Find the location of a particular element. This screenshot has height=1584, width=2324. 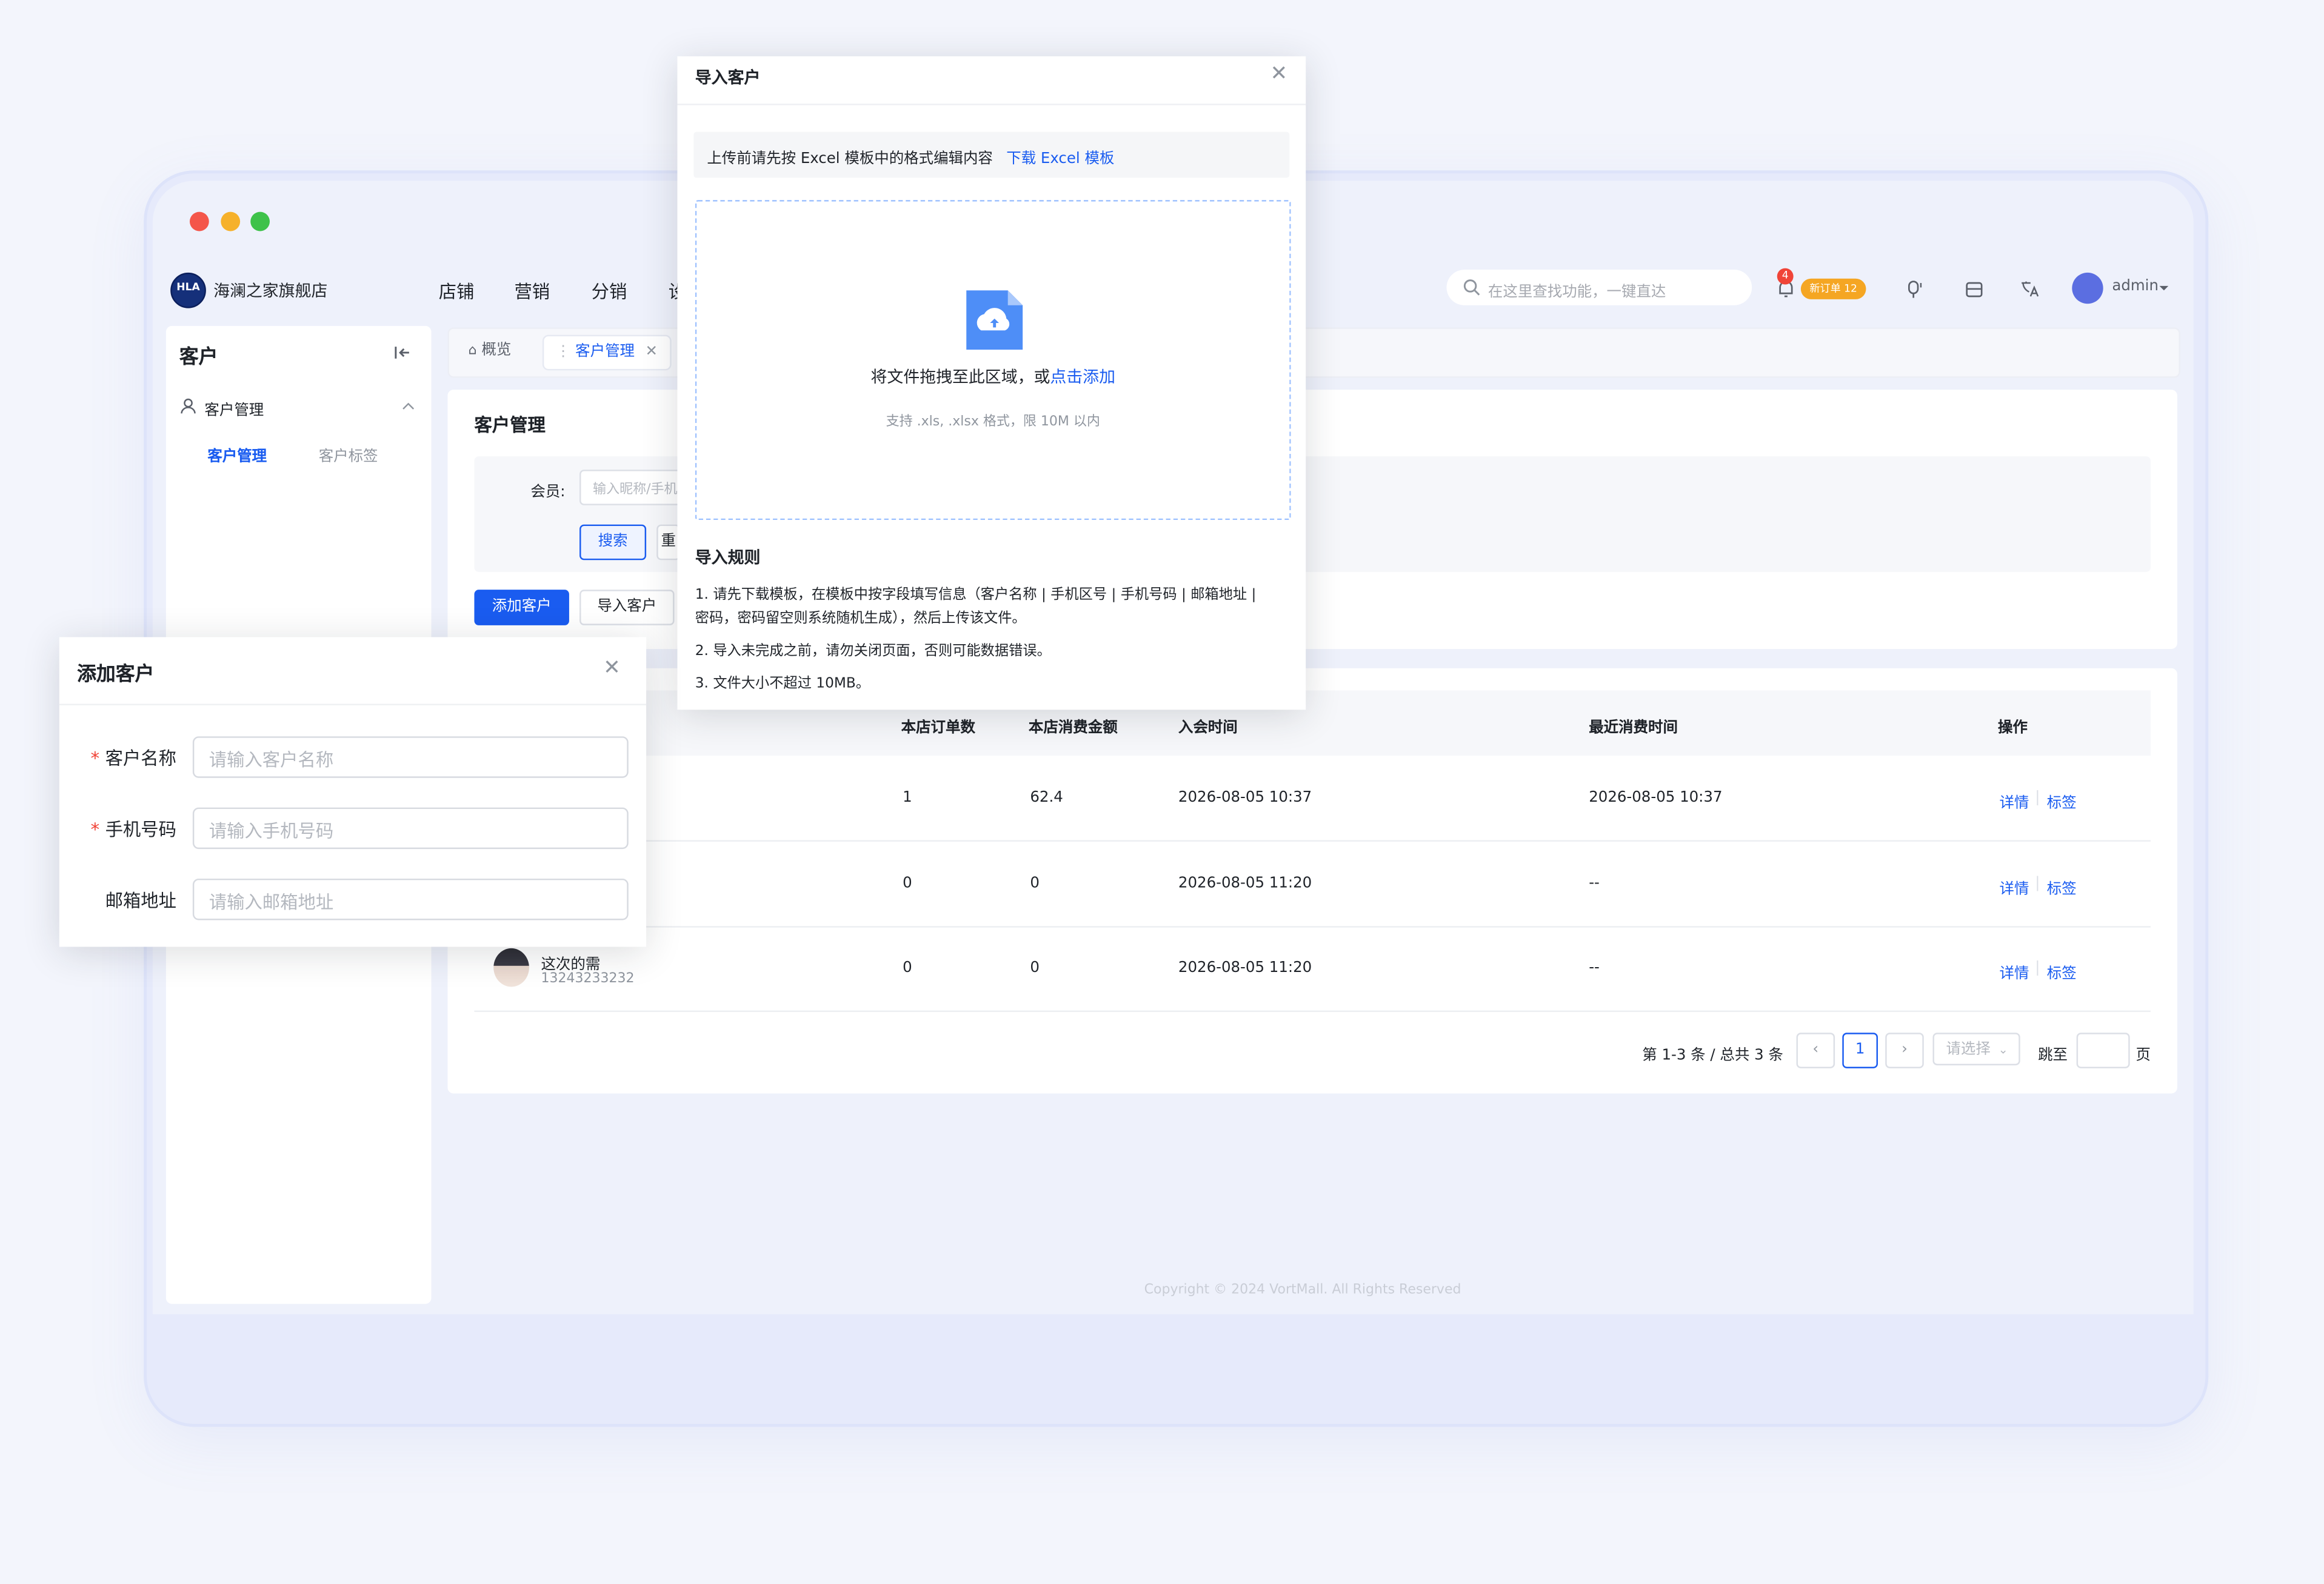

drag-handle-icon: ⋮ is located at coordinates (563, 352).